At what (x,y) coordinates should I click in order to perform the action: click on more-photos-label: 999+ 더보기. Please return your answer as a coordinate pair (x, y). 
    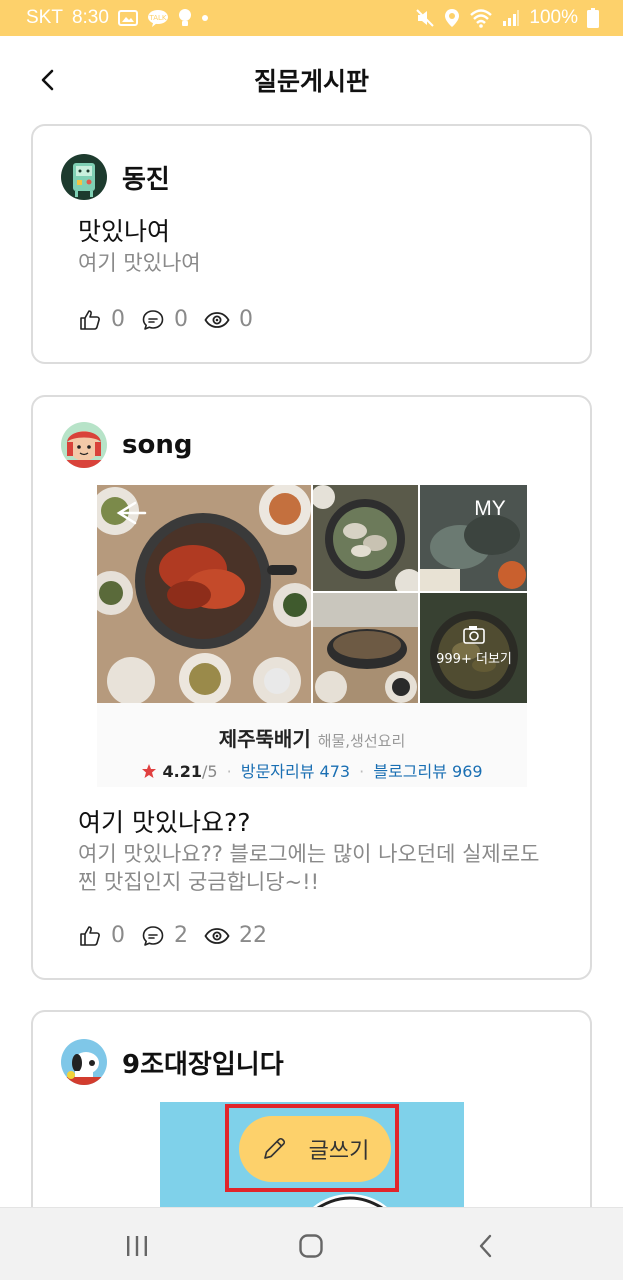
    Looking at the image, I should click on (474, 659).